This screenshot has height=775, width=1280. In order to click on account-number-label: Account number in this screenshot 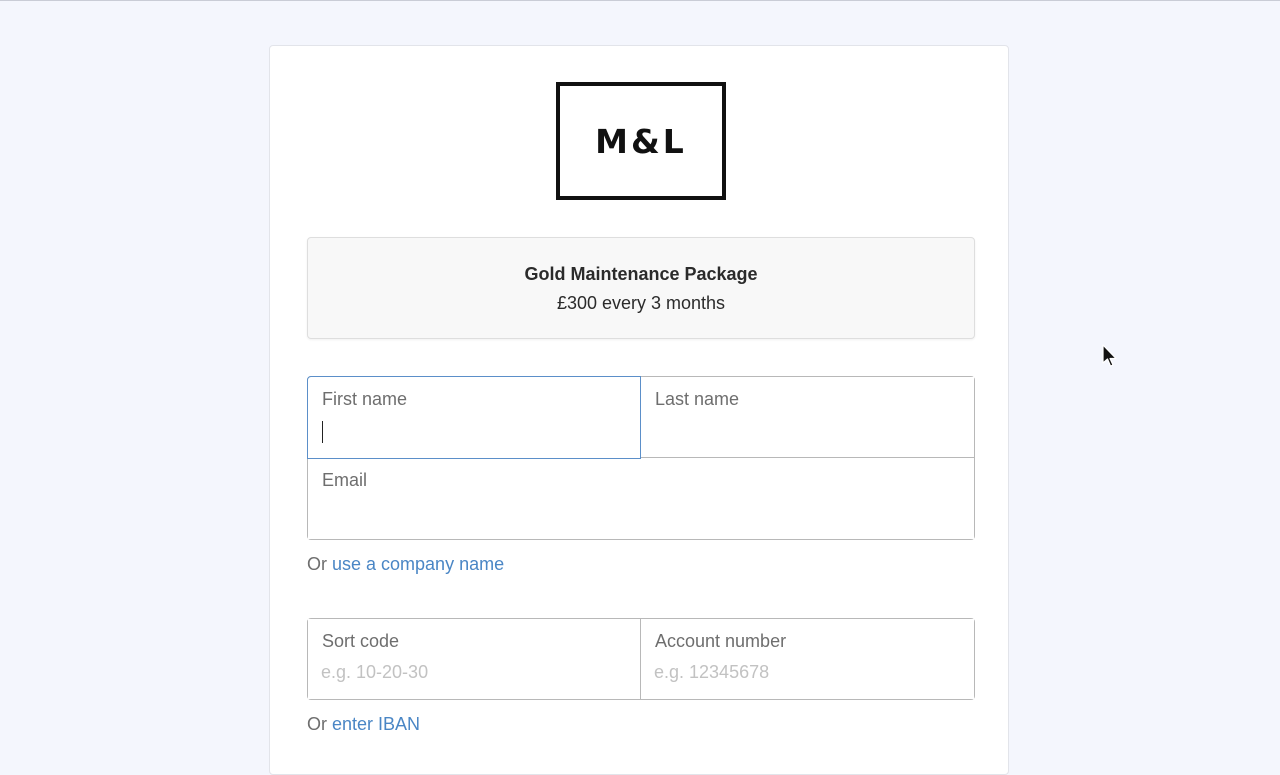, I will do `click(721, 641)`.